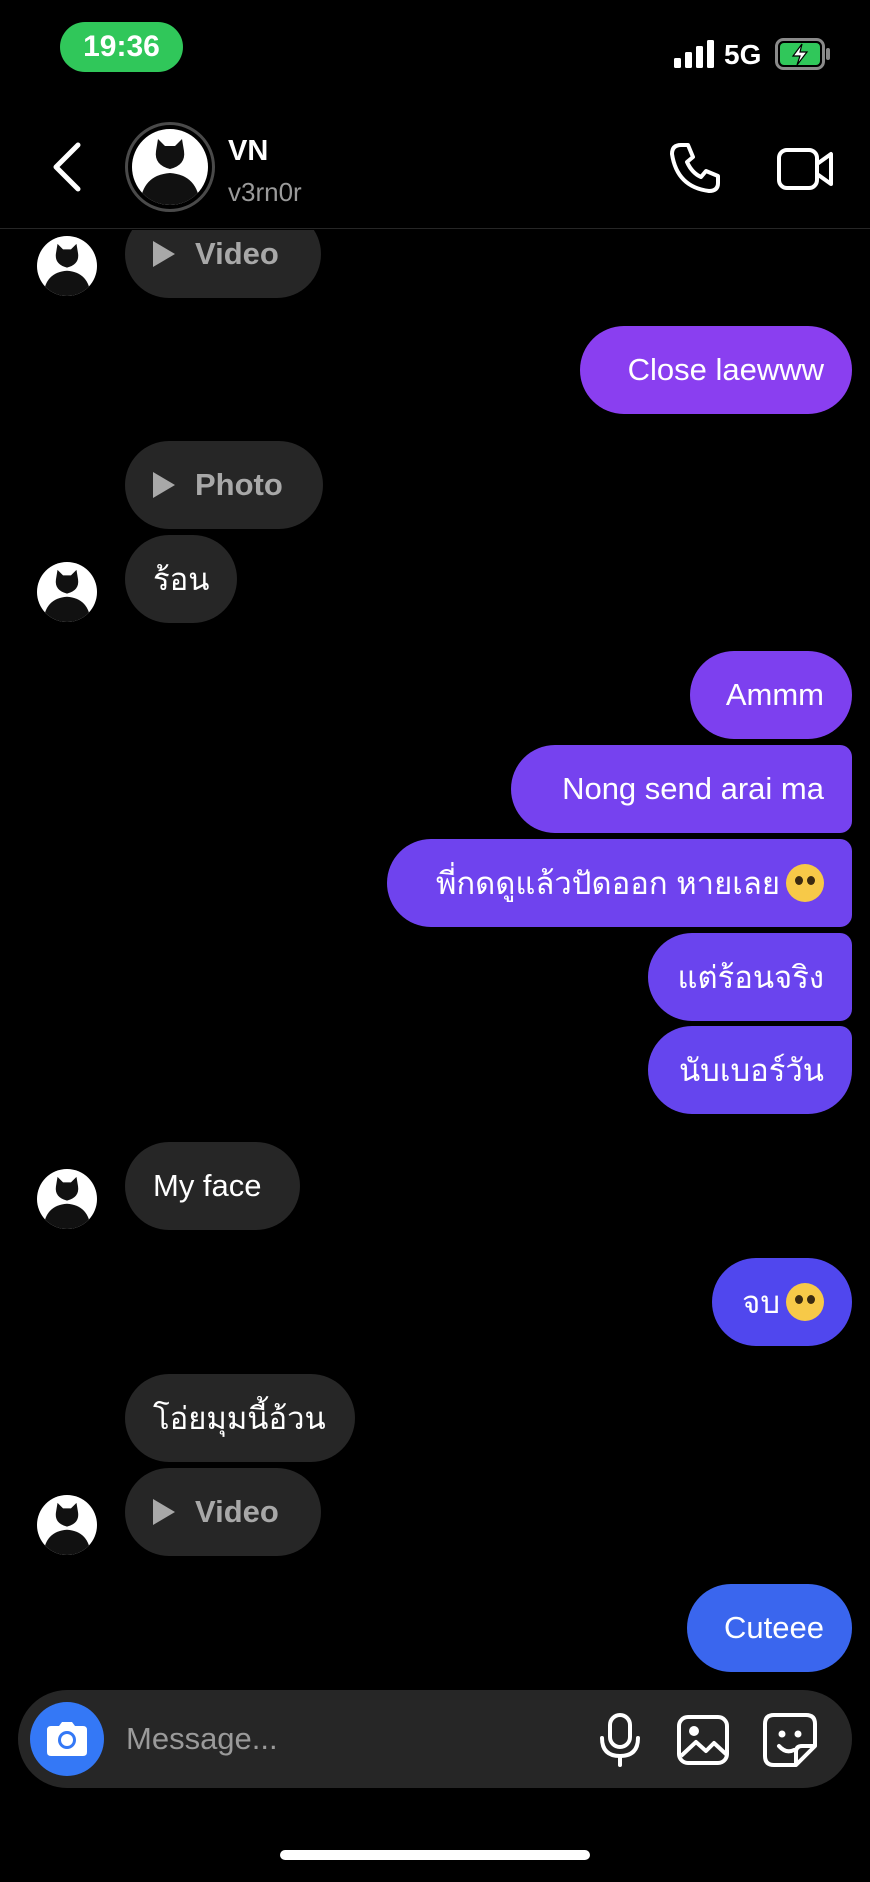 The image size is (870, 1882). Describe the element at coordinates (212, 1186) in the screenshot. I see `incoming-message: My face` at that location.